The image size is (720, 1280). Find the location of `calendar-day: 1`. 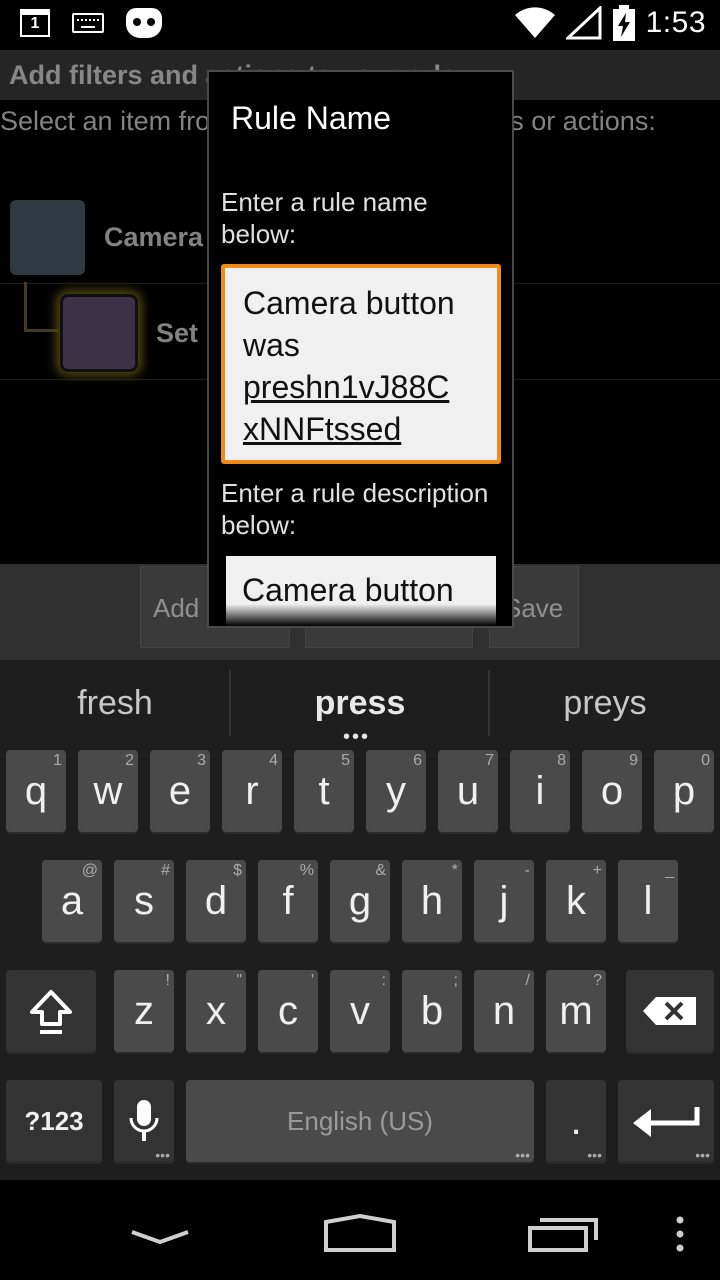

calendar-day: 1 is located at coordinates (35, 23).